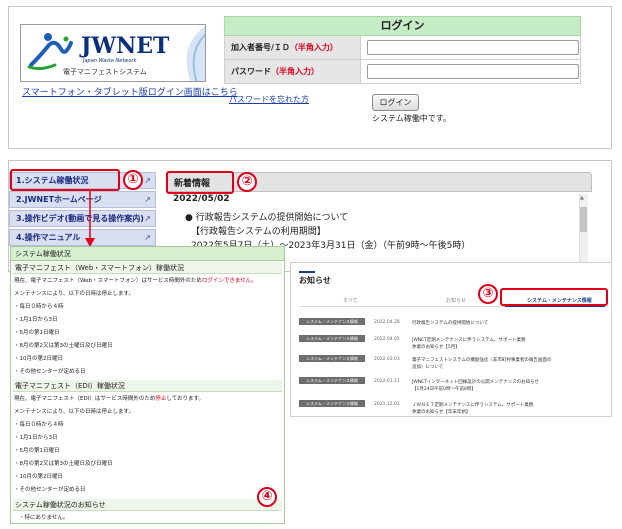  Describe the element at coordinates (36, 320) in the screenshot. I see `web-schedule-item: ・1月1日から3日` at that location.